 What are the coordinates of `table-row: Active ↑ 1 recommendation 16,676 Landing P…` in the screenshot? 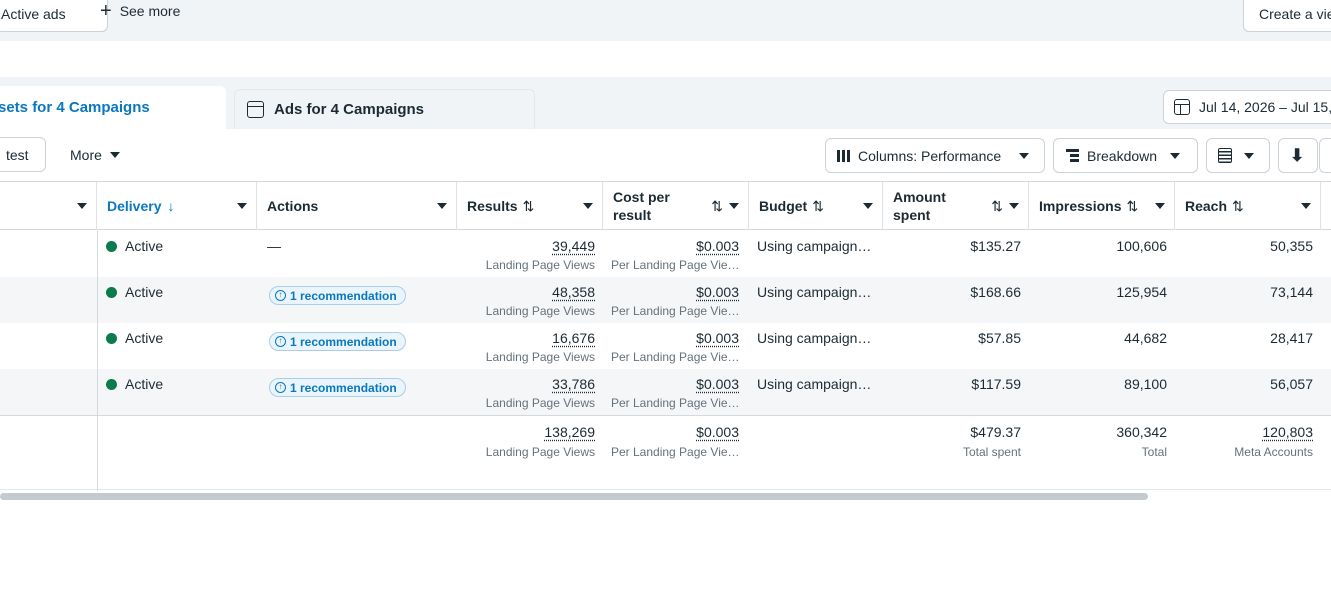 It's located at (665, 346).